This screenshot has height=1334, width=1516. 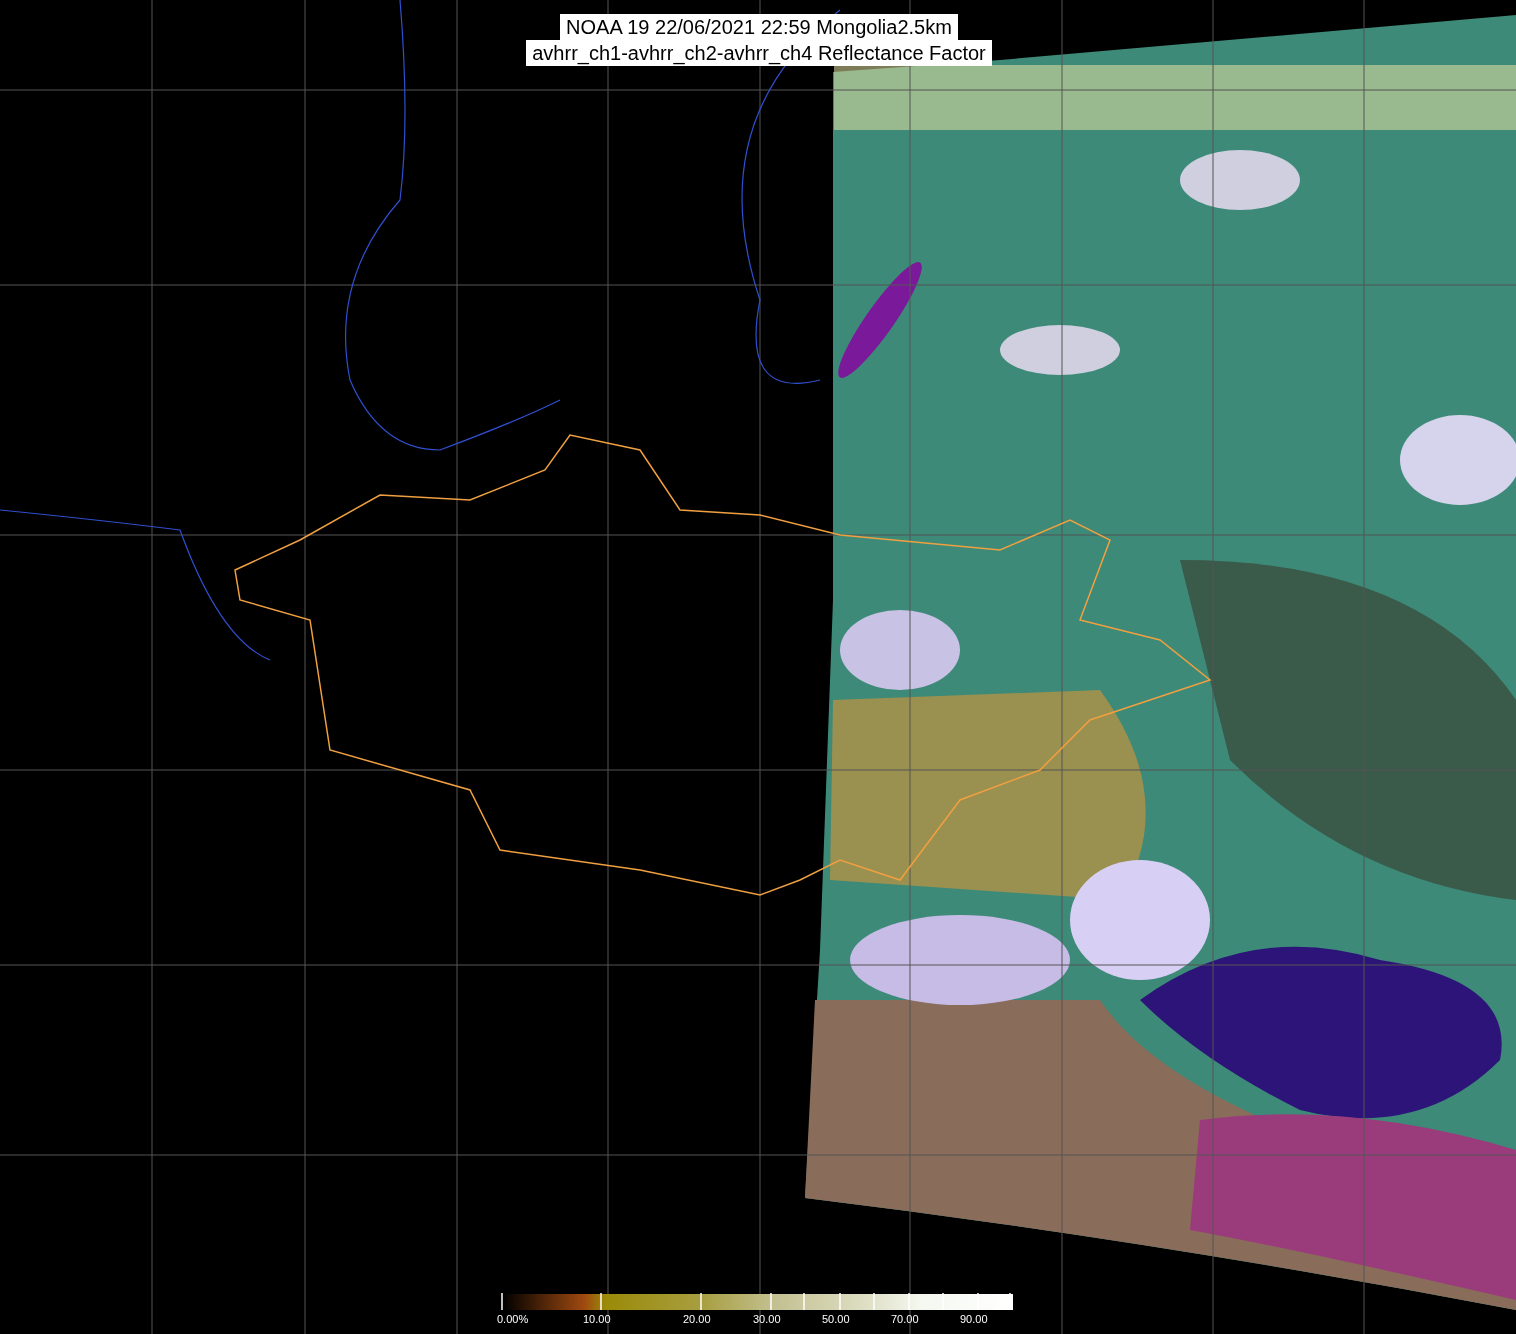 I want to click on image-subtitle: avhrr_ch1-avhrr_ch2-avhrr_ch4 Reflectance Factor, so click(x=759, y=53).